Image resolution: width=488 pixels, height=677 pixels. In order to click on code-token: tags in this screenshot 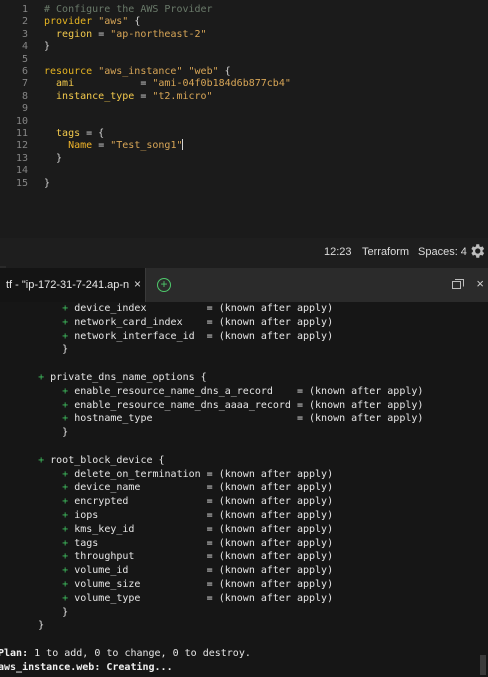, I will do `click(62, 133)`.